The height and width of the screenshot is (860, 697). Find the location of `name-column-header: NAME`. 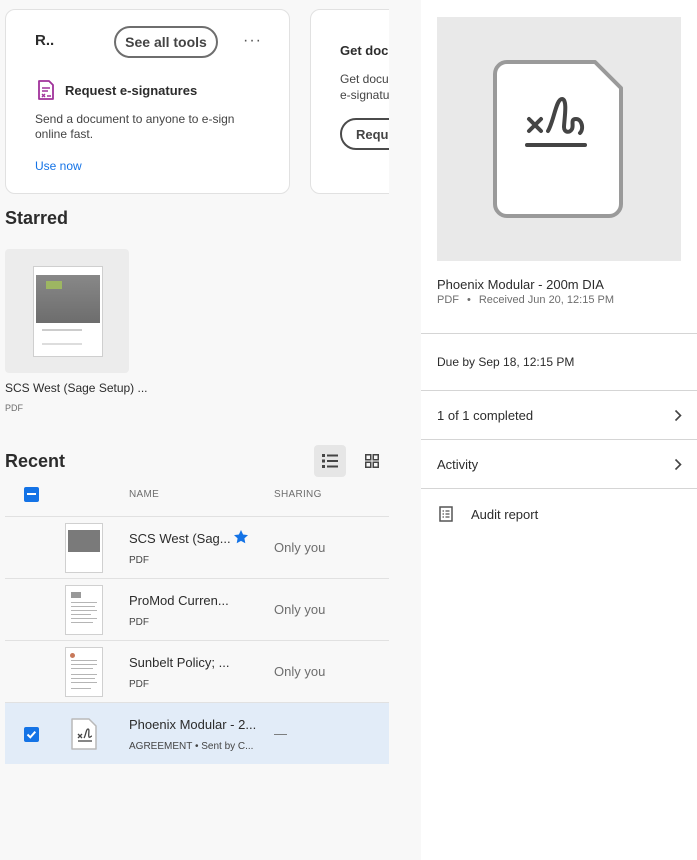

name-column-header: NAME is located at coordinates (144, 494).